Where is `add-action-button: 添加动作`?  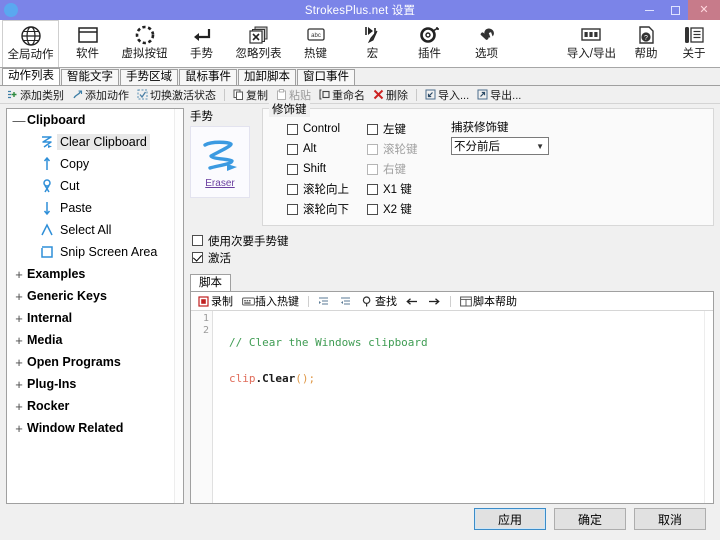
add-action-button: 添加动作 is located at coordinates (100, 95).